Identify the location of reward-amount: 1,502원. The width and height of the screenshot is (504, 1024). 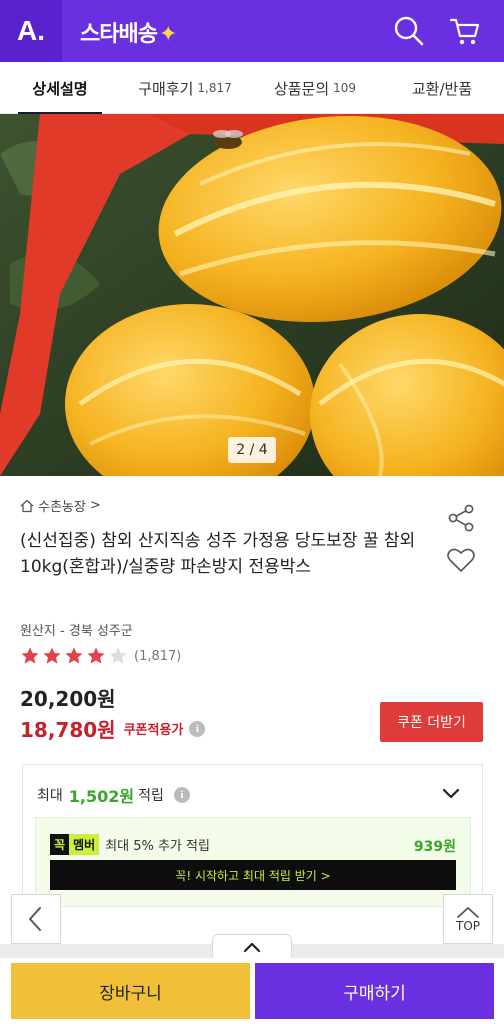
(101, 796).